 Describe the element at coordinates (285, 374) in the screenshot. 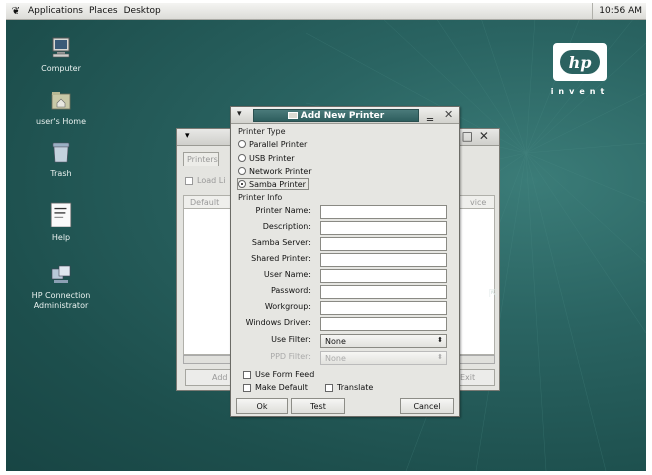

I see `checkbox-label: Use Form Feed` at that location.